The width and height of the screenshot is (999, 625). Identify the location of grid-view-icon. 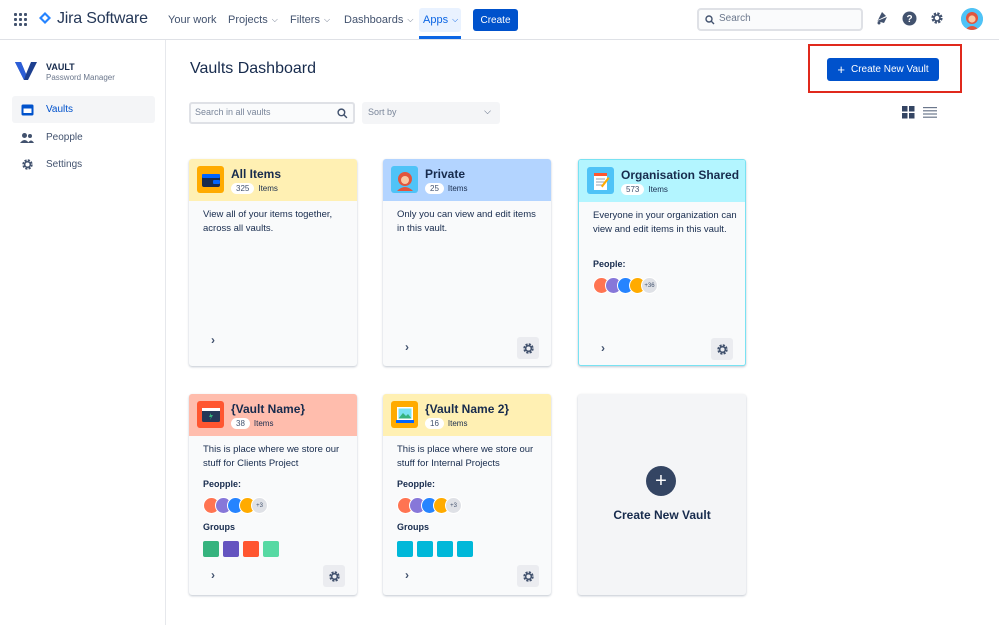
(908, 112).